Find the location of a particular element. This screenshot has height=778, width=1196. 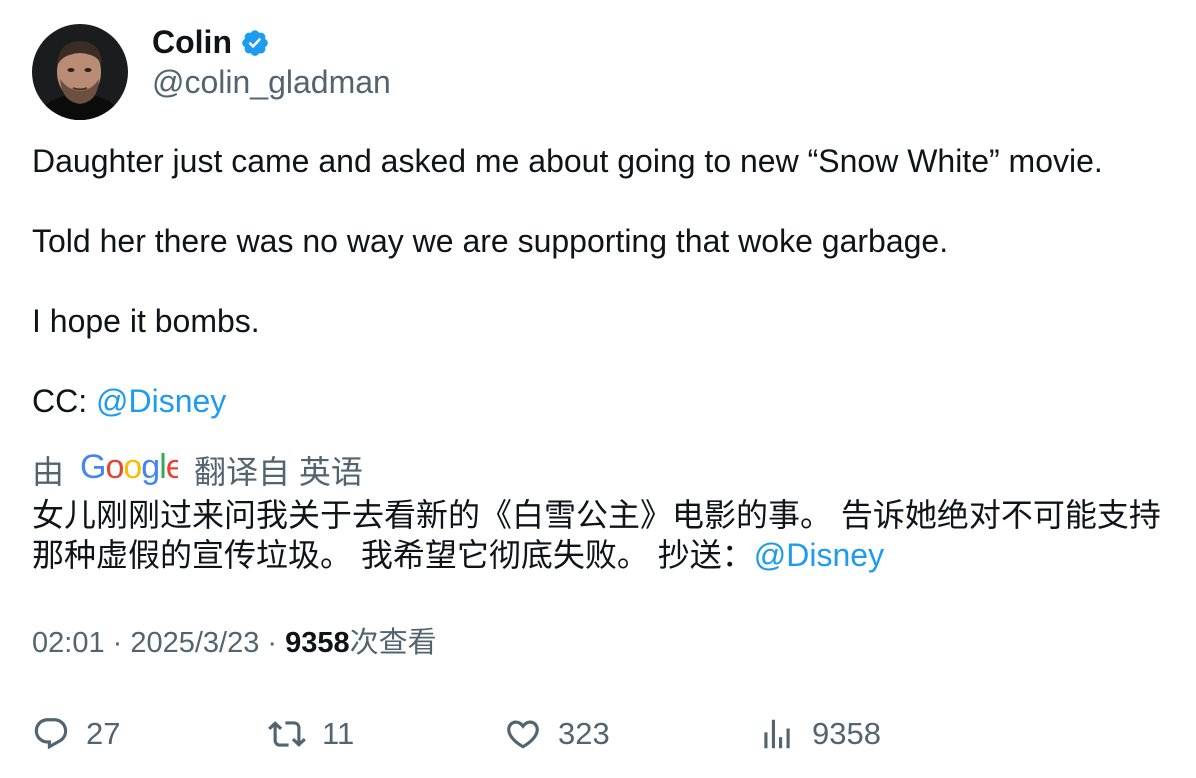

avatar is located at coordinates (80, 72).